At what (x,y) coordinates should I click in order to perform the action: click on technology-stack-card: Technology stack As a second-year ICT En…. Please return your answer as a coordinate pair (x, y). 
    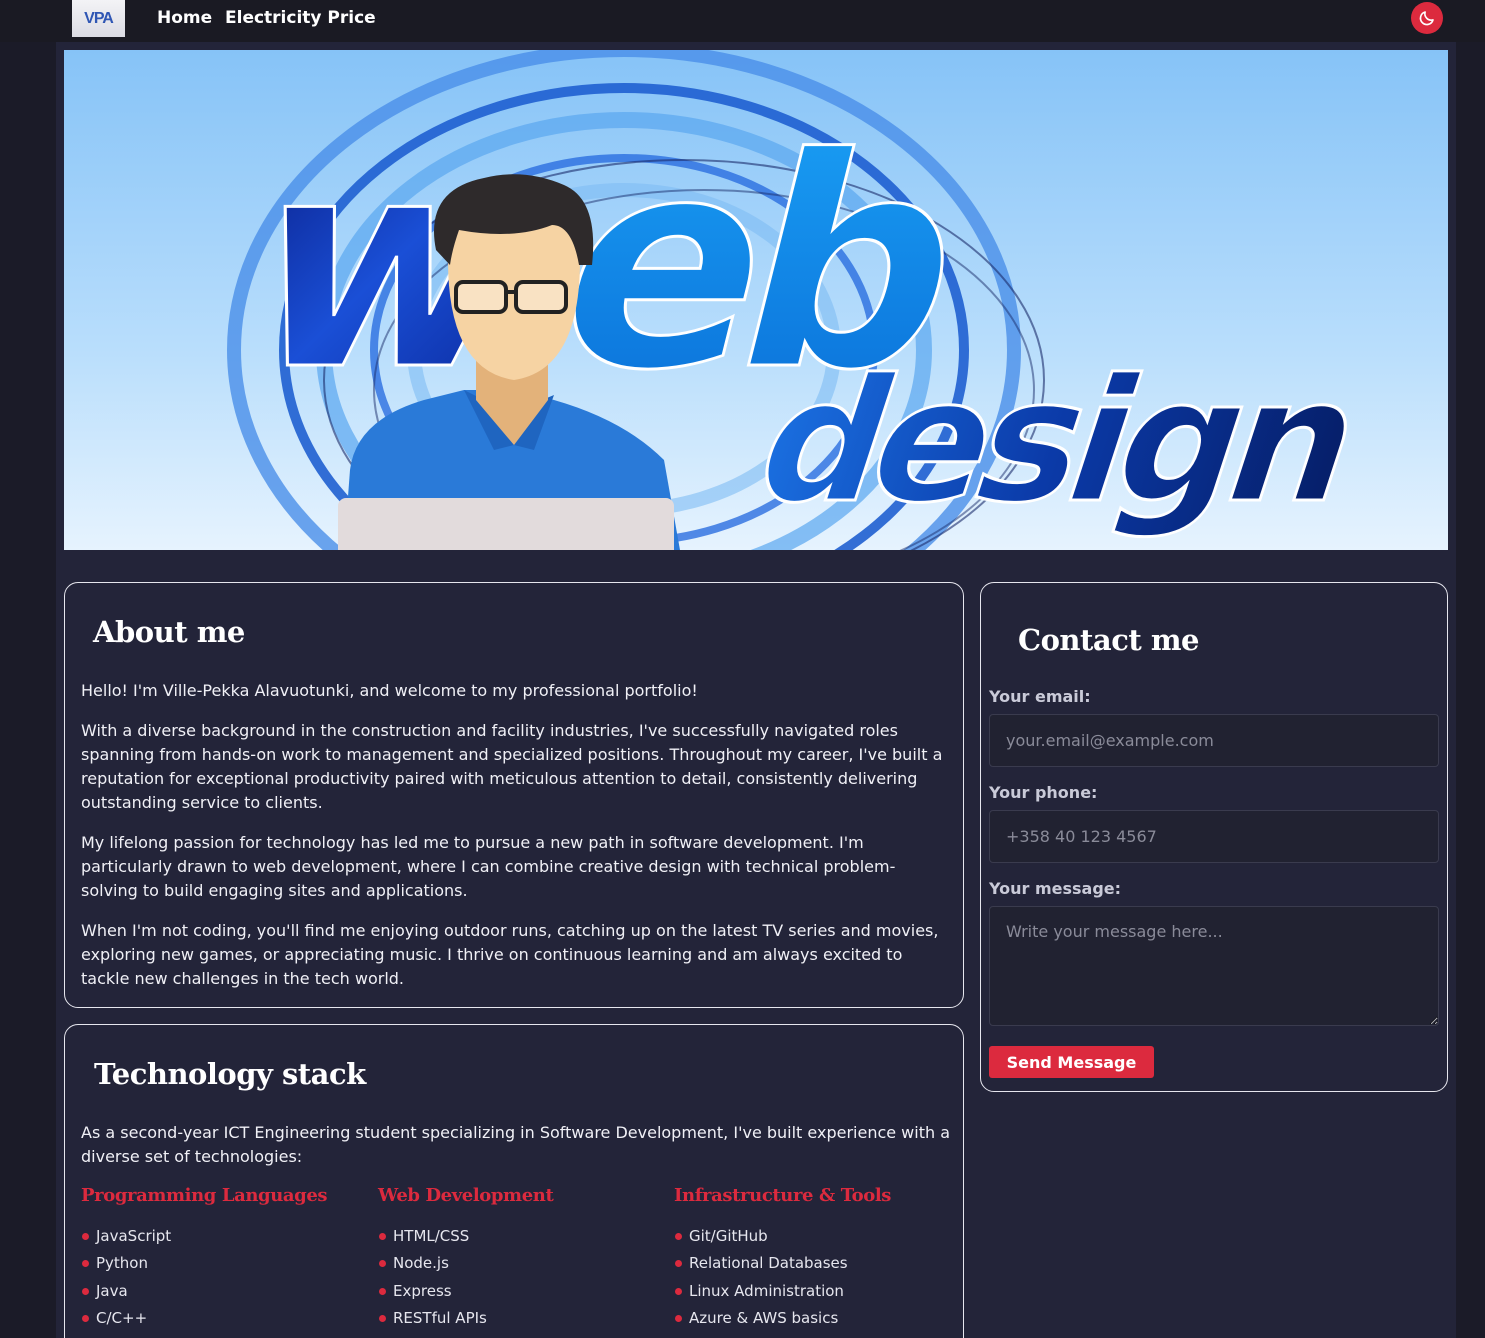
    Looking at the image, I should click on (514, 1181).